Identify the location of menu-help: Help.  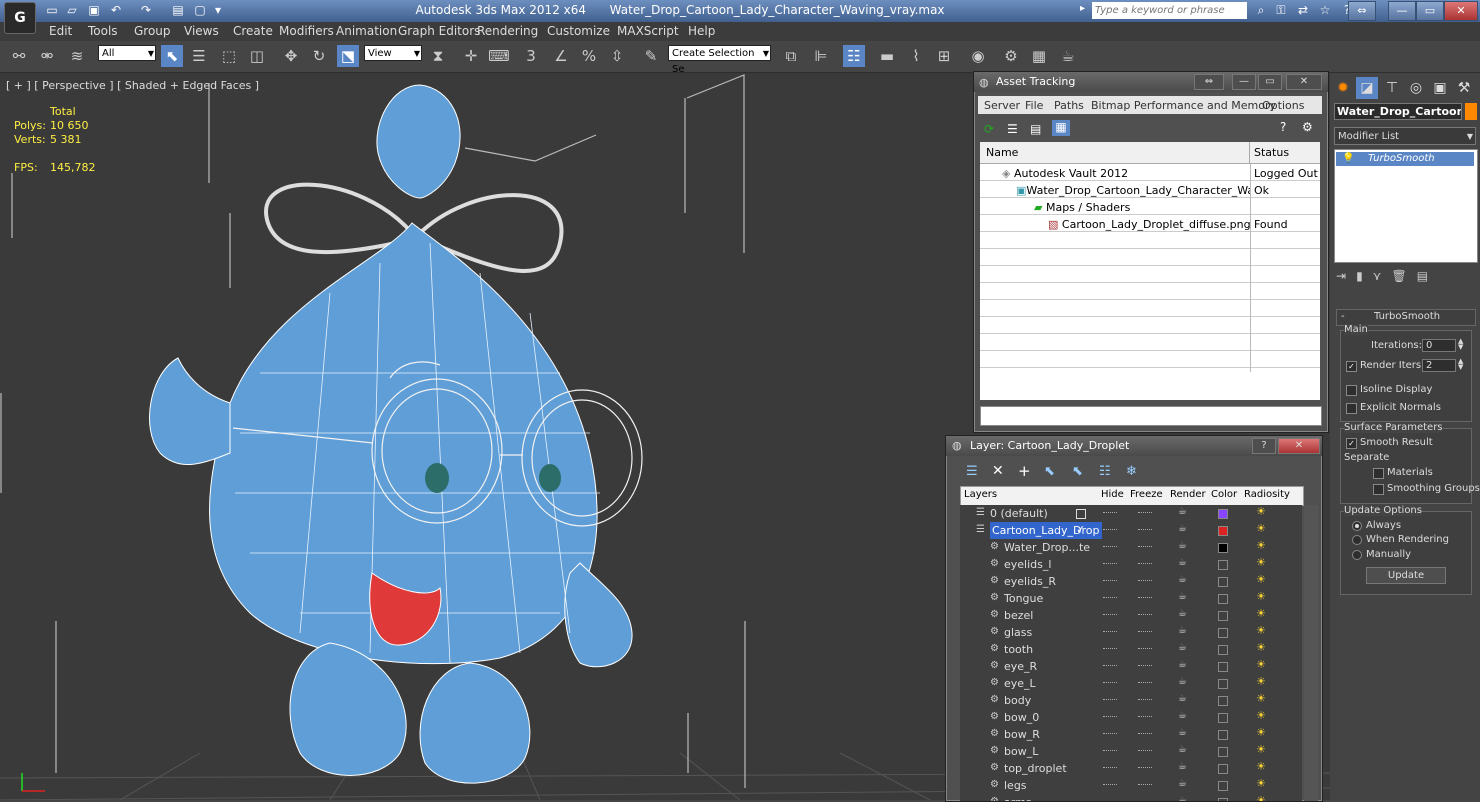
(701, 31).